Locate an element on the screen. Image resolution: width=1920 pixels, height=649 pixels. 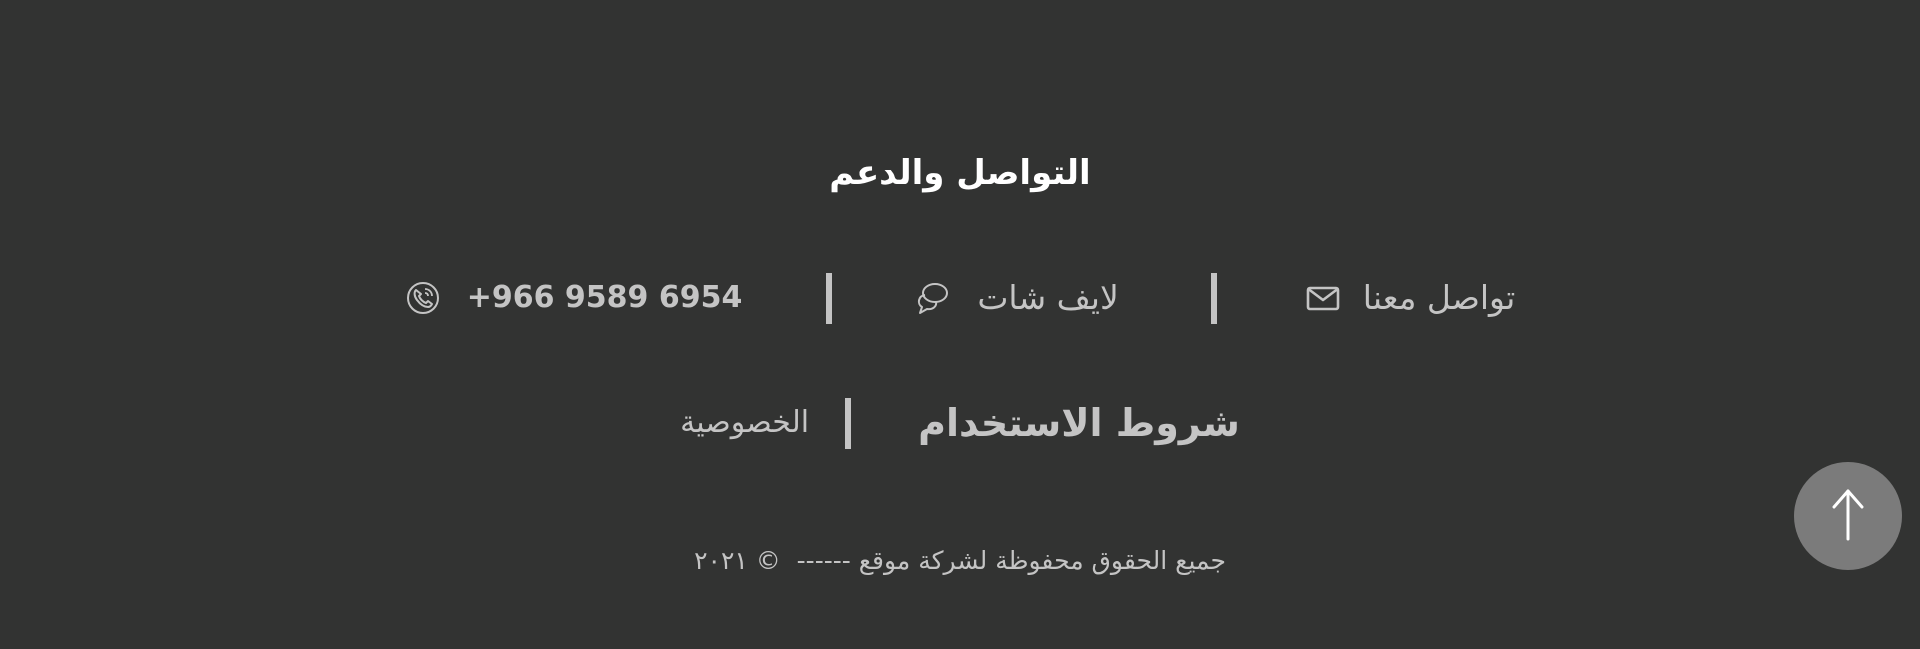
phone-label: +966 9589 6954 is located at coordinates (604, 297).